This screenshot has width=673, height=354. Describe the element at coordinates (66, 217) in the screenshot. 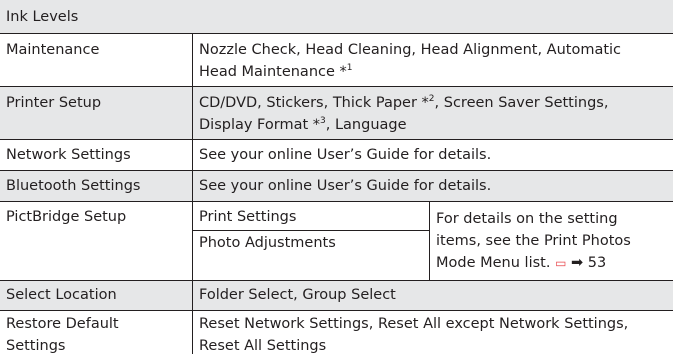

I see `pictbridge-setup-label: PictBridge Setup` at that location.